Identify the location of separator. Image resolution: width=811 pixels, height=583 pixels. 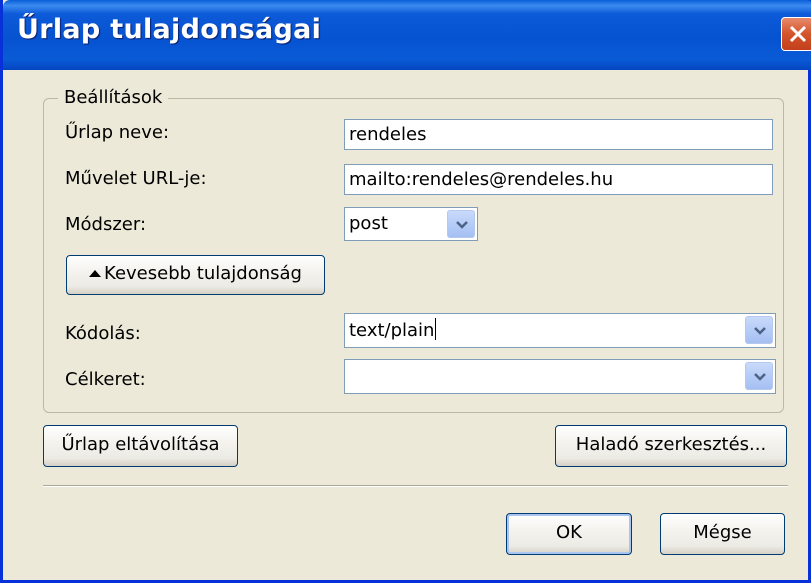
(415, 486).